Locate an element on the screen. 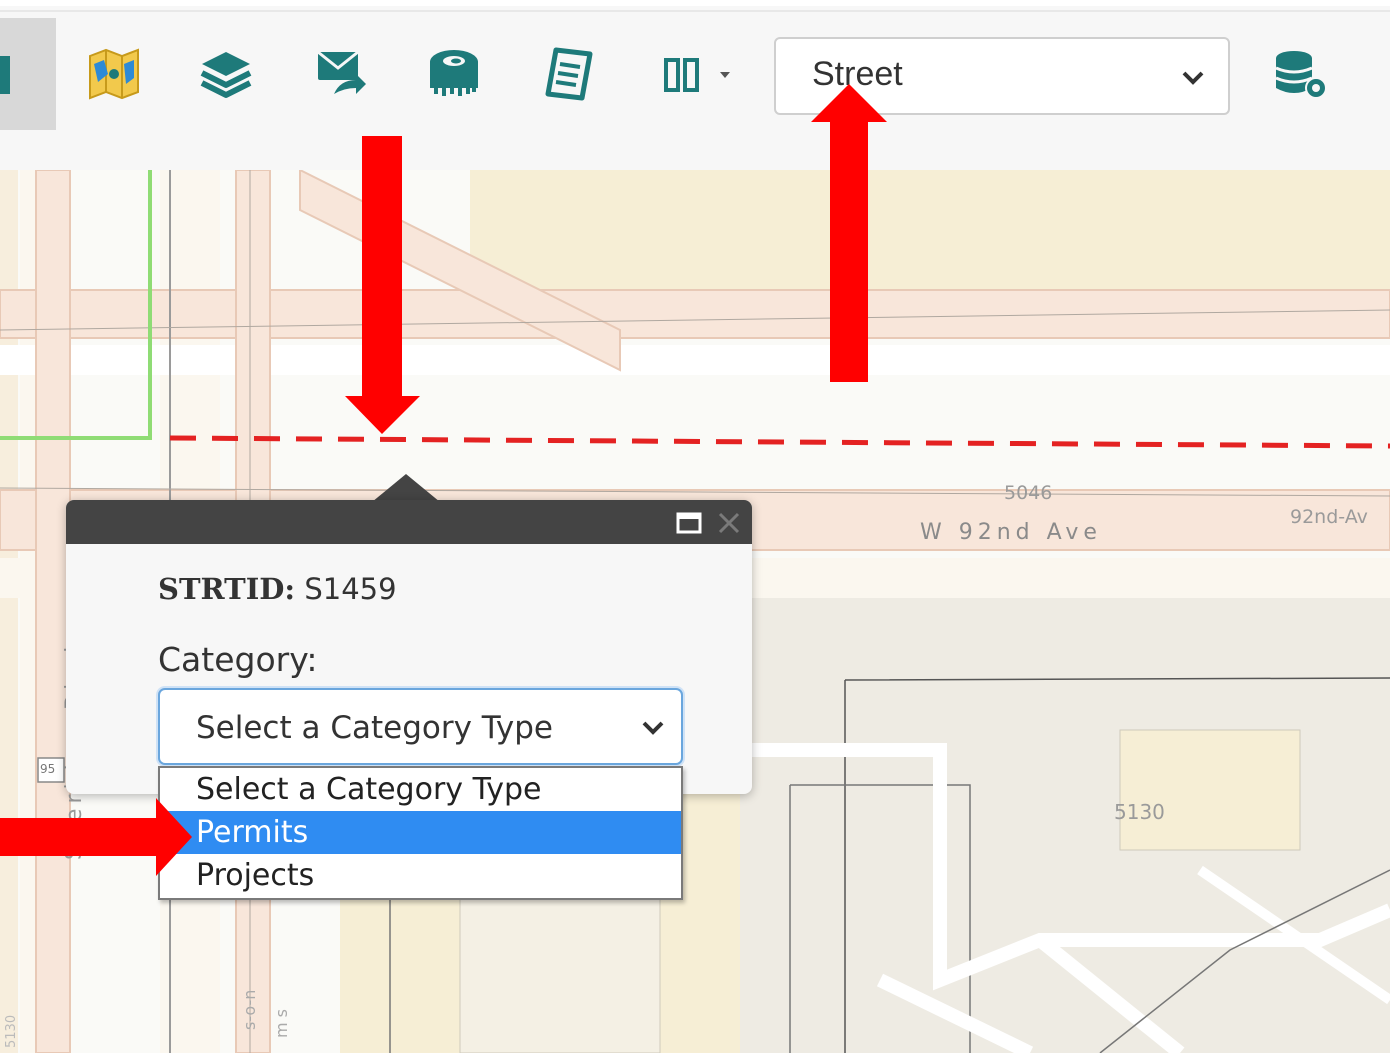 The image size is (1390, 1053). map-street-label-vertical: m s is located at coordinates (281, 1023).